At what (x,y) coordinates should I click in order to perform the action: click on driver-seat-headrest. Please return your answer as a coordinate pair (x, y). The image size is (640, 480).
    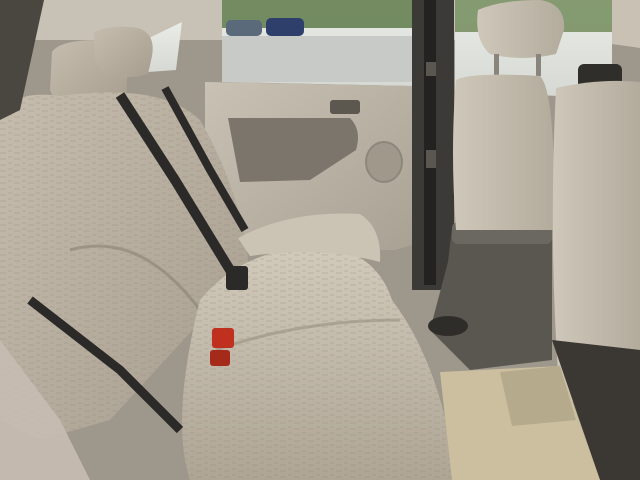
    Looking at the image, I should click on (626, 24).